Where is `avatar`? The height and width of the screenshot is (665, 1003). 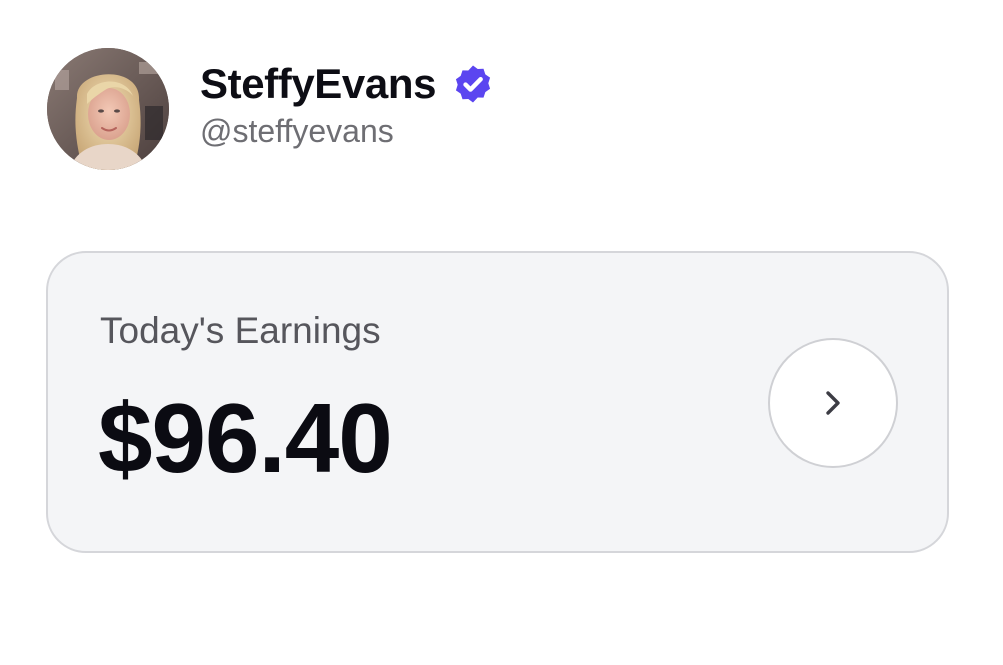 avatar is located at coordinates (108, 109).